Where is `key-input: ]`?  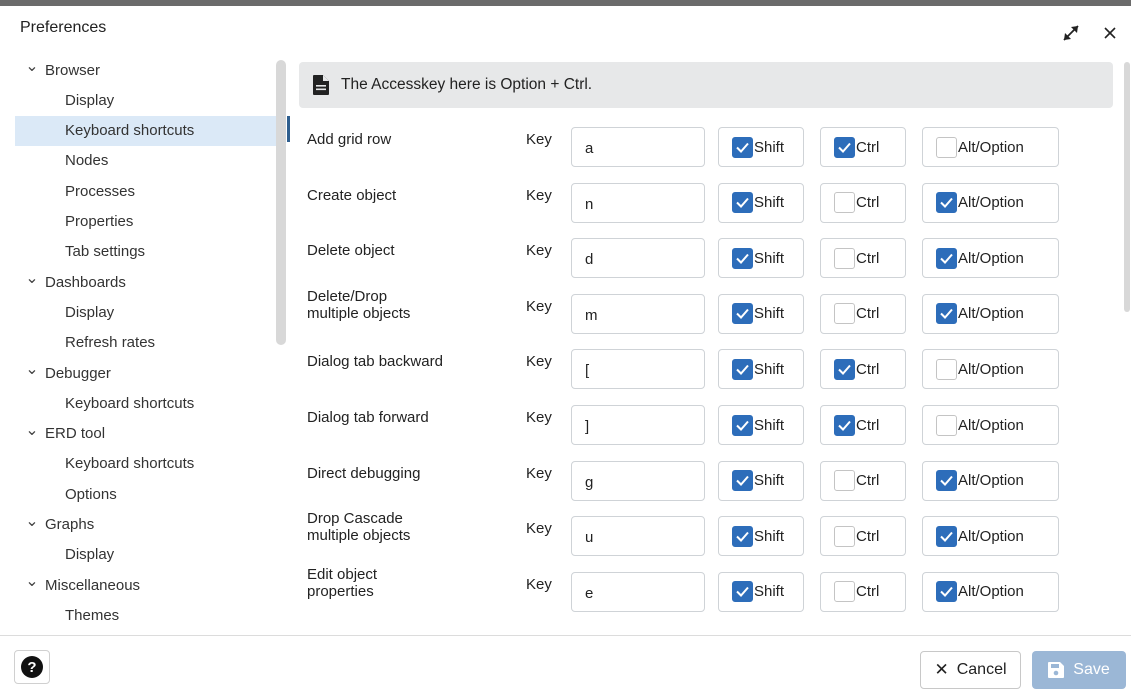 key-input: ] is located at coordinates (638, 425).